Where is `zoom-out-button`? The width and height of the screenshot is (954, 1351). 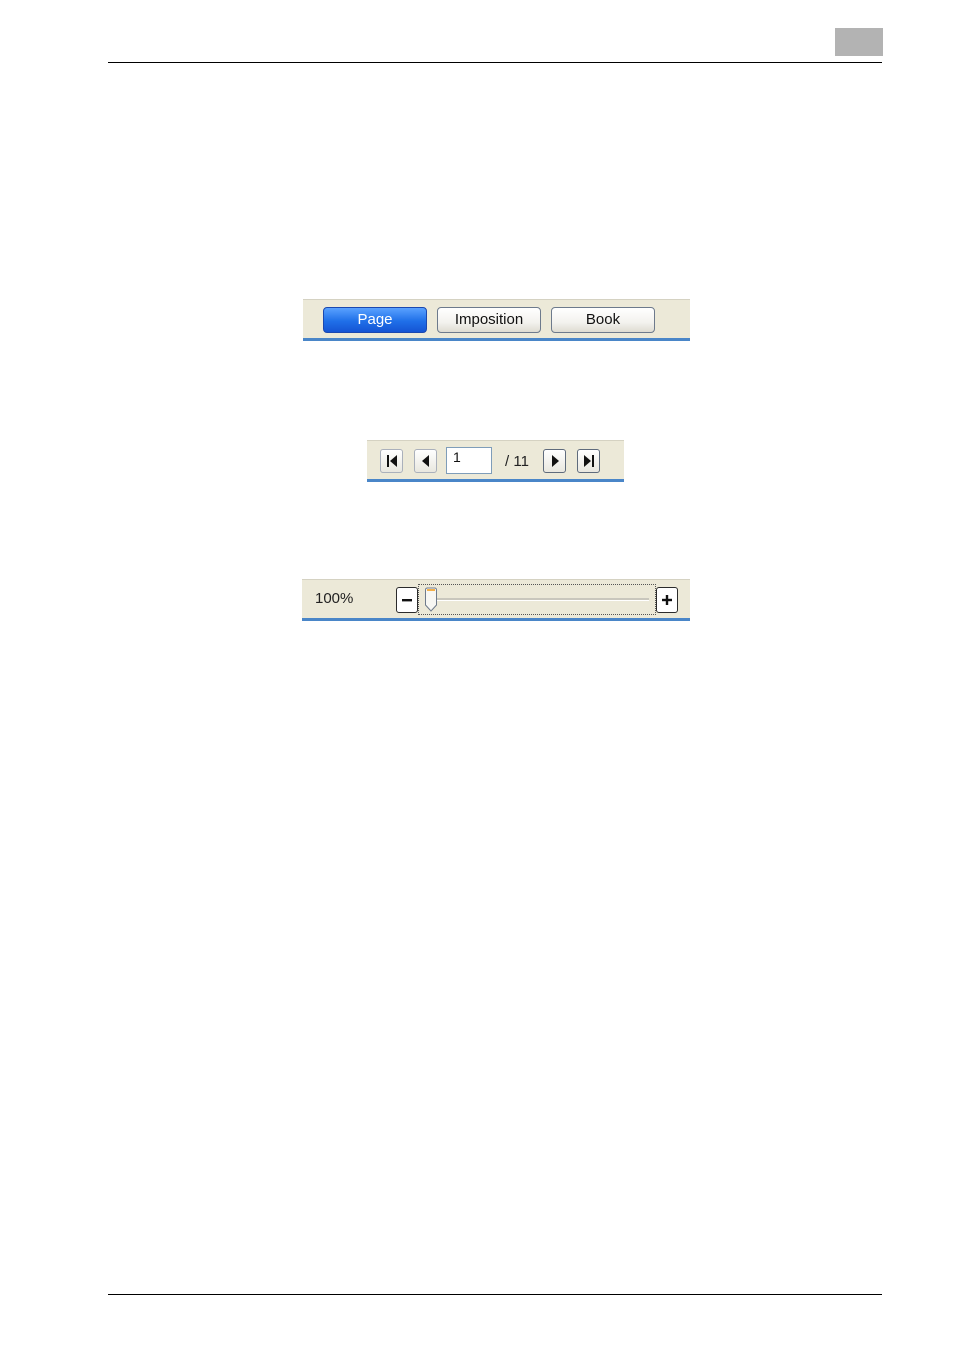 zoom-out-button is located at coordinates (407, 600).